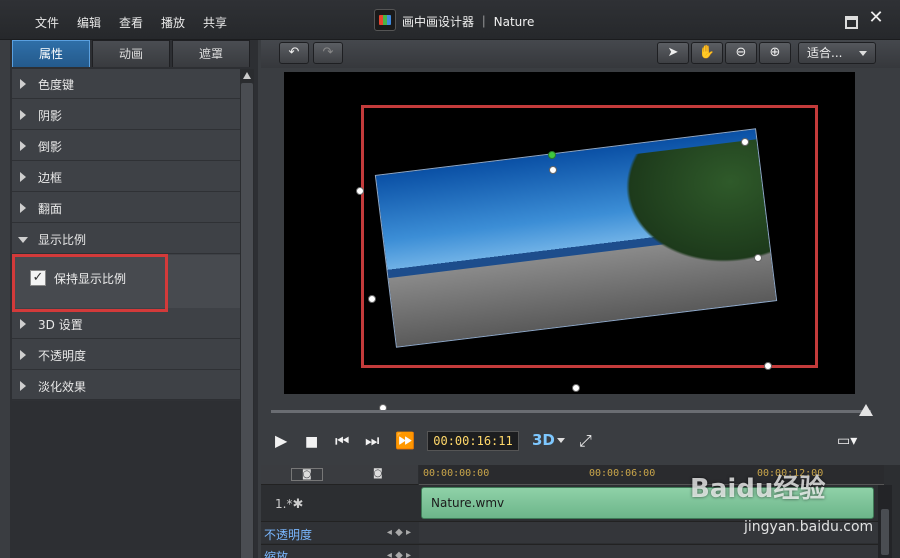 The image size is (900, 558). I want to click on tab-properties: 属性, so click(51, 53).